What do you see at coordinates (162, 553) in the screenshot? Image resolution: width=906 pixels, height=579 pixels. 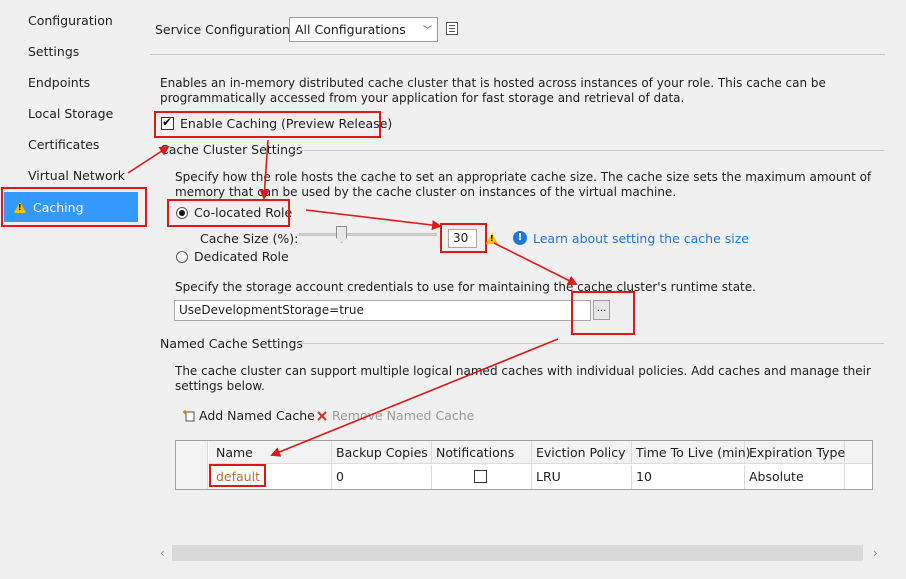 I see `scroll-left-icon: ‹` at bounding box center [162, 553].